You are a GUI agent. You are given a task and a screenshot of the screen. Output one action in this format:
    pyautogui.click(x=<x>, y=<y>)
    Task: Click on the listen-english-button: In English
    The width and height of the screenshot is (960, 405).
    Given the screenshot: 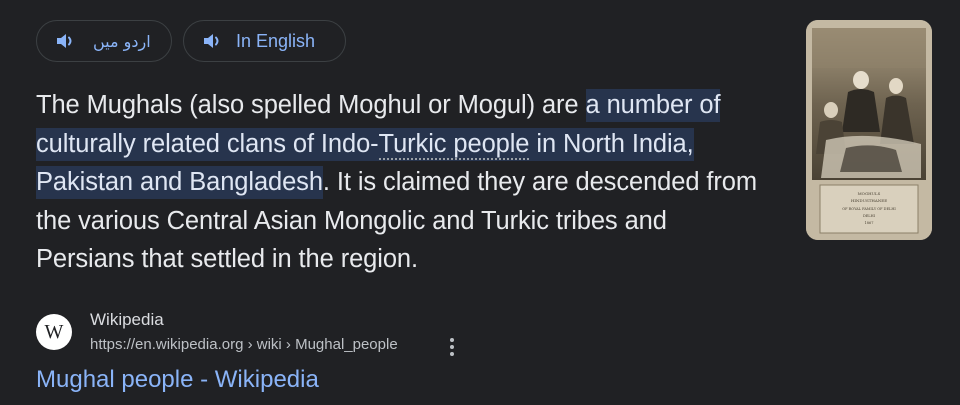 What is the action you would take?
    pyautogui.click(x=264, y=41)
    